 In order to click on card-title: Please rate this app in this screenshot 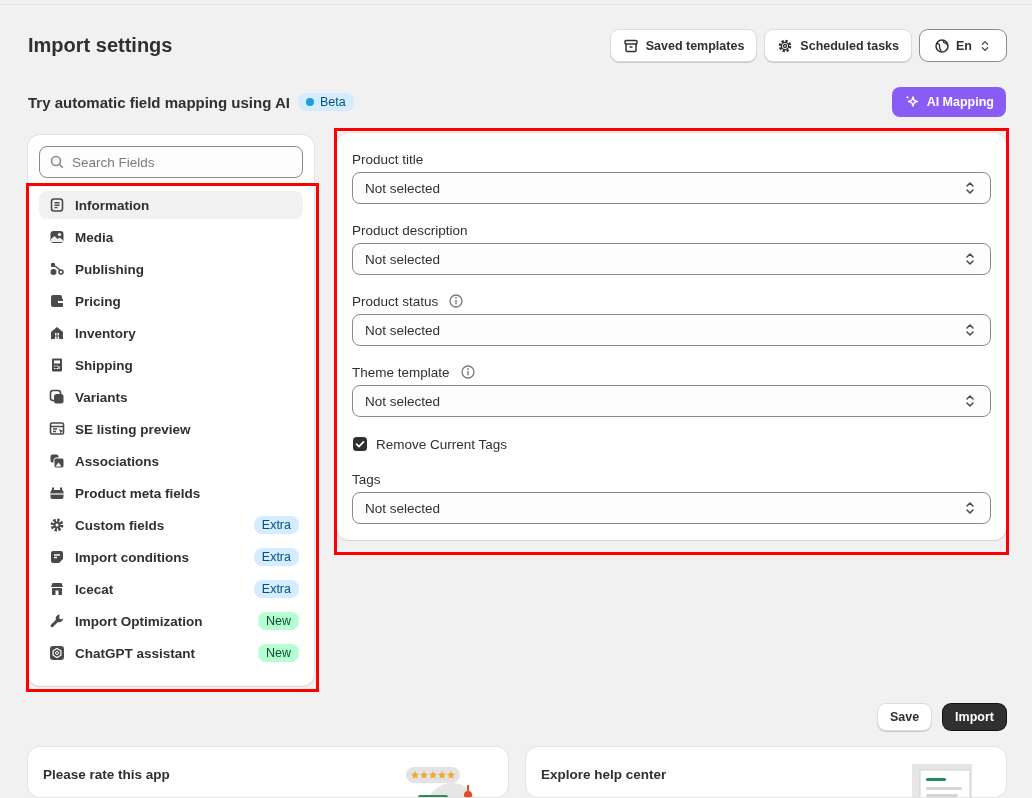, I will do `click(106, 774)`.